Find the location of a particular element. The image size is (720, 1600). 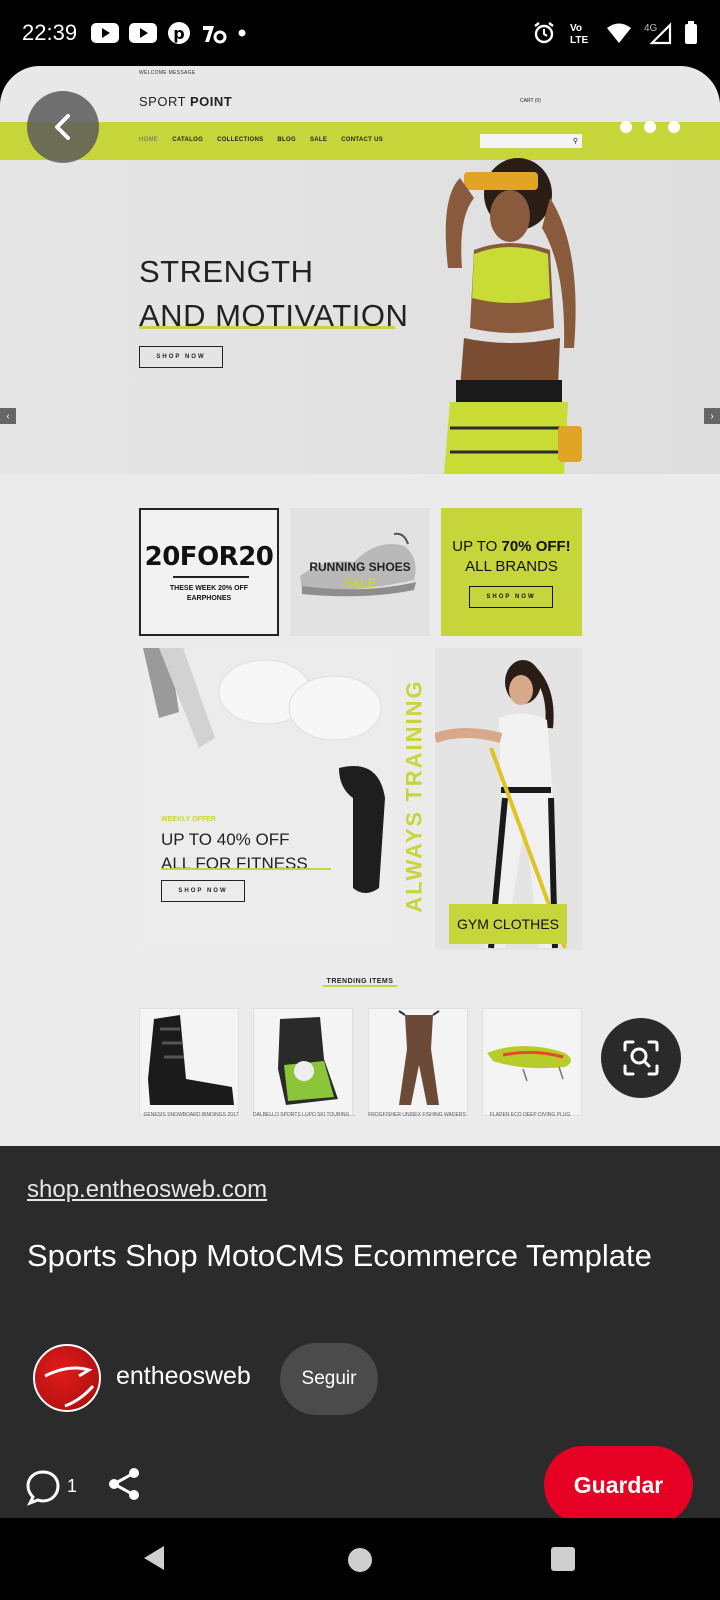

site-nav-catalog: CATALOG is located at coordinates (188, 140).